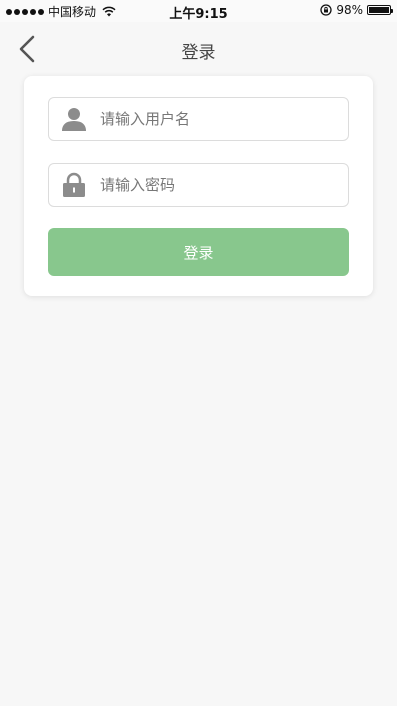 This screenshot has height=706, width=397. What do you see at coordinates (198, 11) in the screenshot?
I see `status-bar: 中国移动 上午9:15 98%` at bounding box center [198, 11].